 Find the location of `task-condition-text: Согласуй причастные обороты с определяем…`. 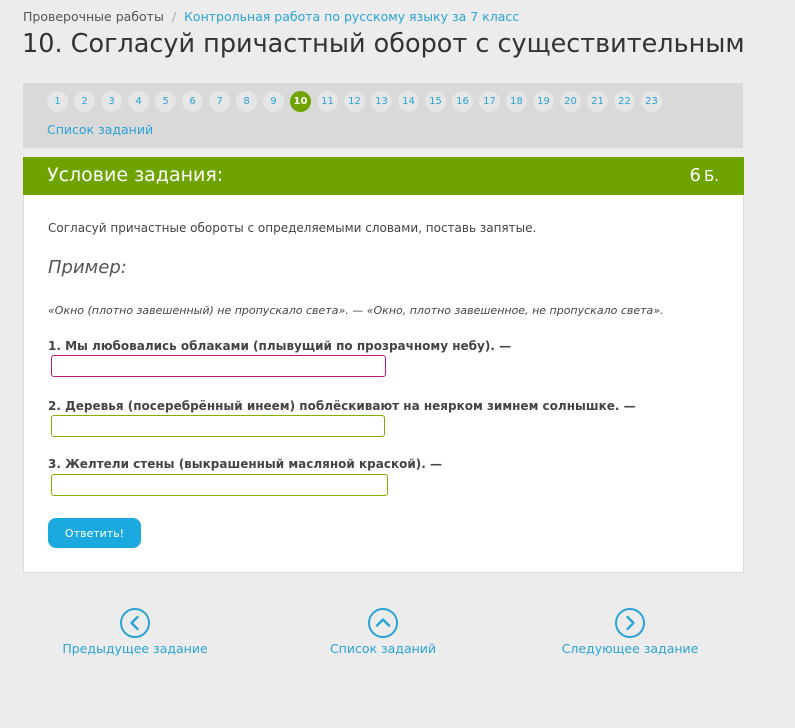

task-condition-text: Согласуй причастные обороты с определяем… is located at coordinates (292, 228).